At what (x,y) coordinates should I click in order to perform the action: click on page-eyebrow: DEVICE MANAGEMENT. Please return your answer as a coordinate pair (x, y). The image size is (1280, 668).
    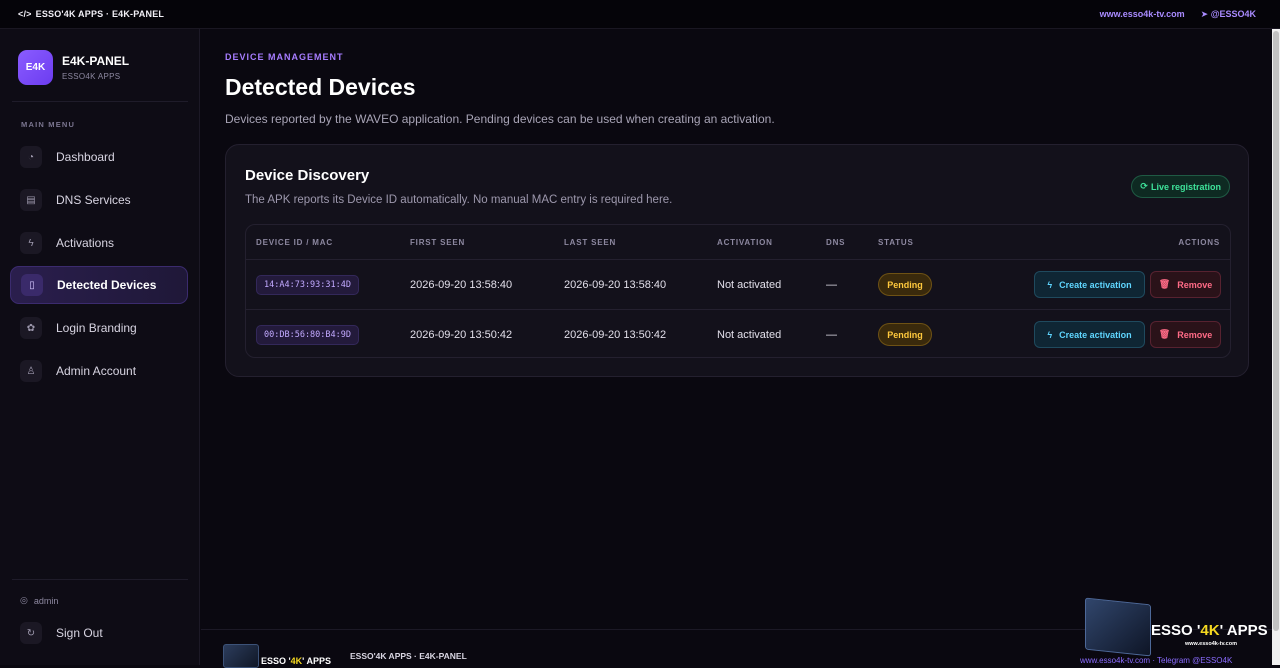
    Looking at the image, I should click on (284, 57).